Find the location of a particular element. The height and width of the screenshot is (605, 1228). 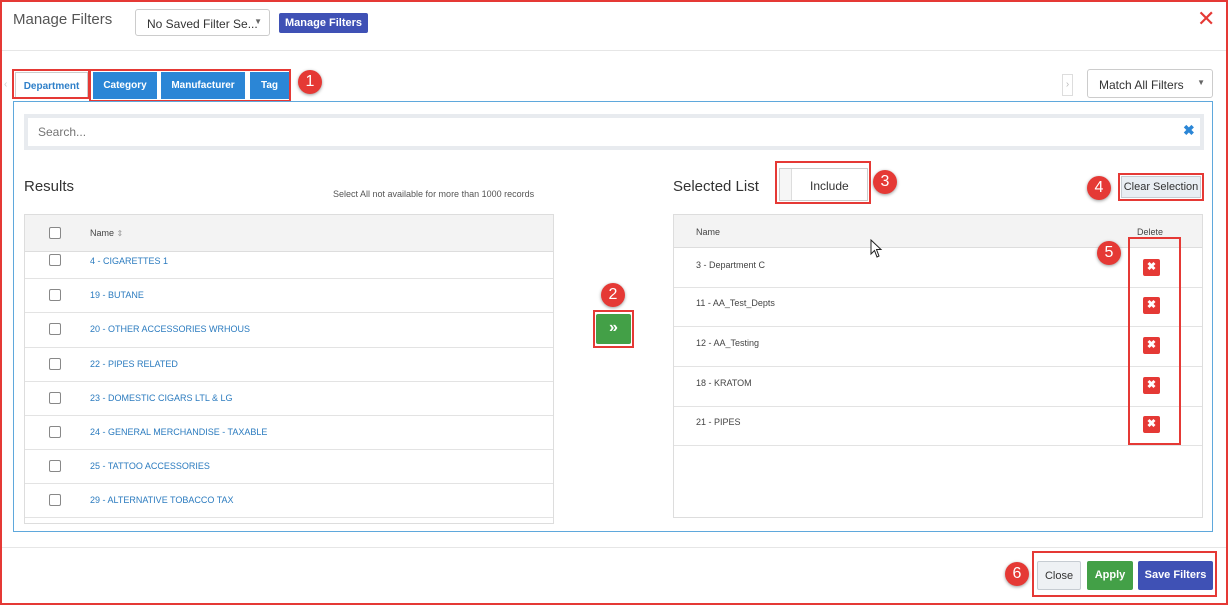

annotation-badge-6: 6 is located at coordinates (1017, 574).